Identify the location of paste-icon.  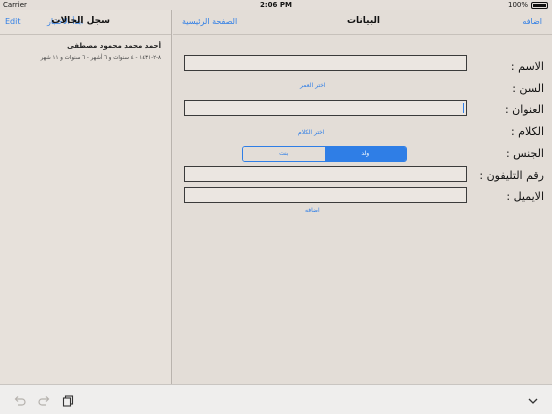
(68, 400).